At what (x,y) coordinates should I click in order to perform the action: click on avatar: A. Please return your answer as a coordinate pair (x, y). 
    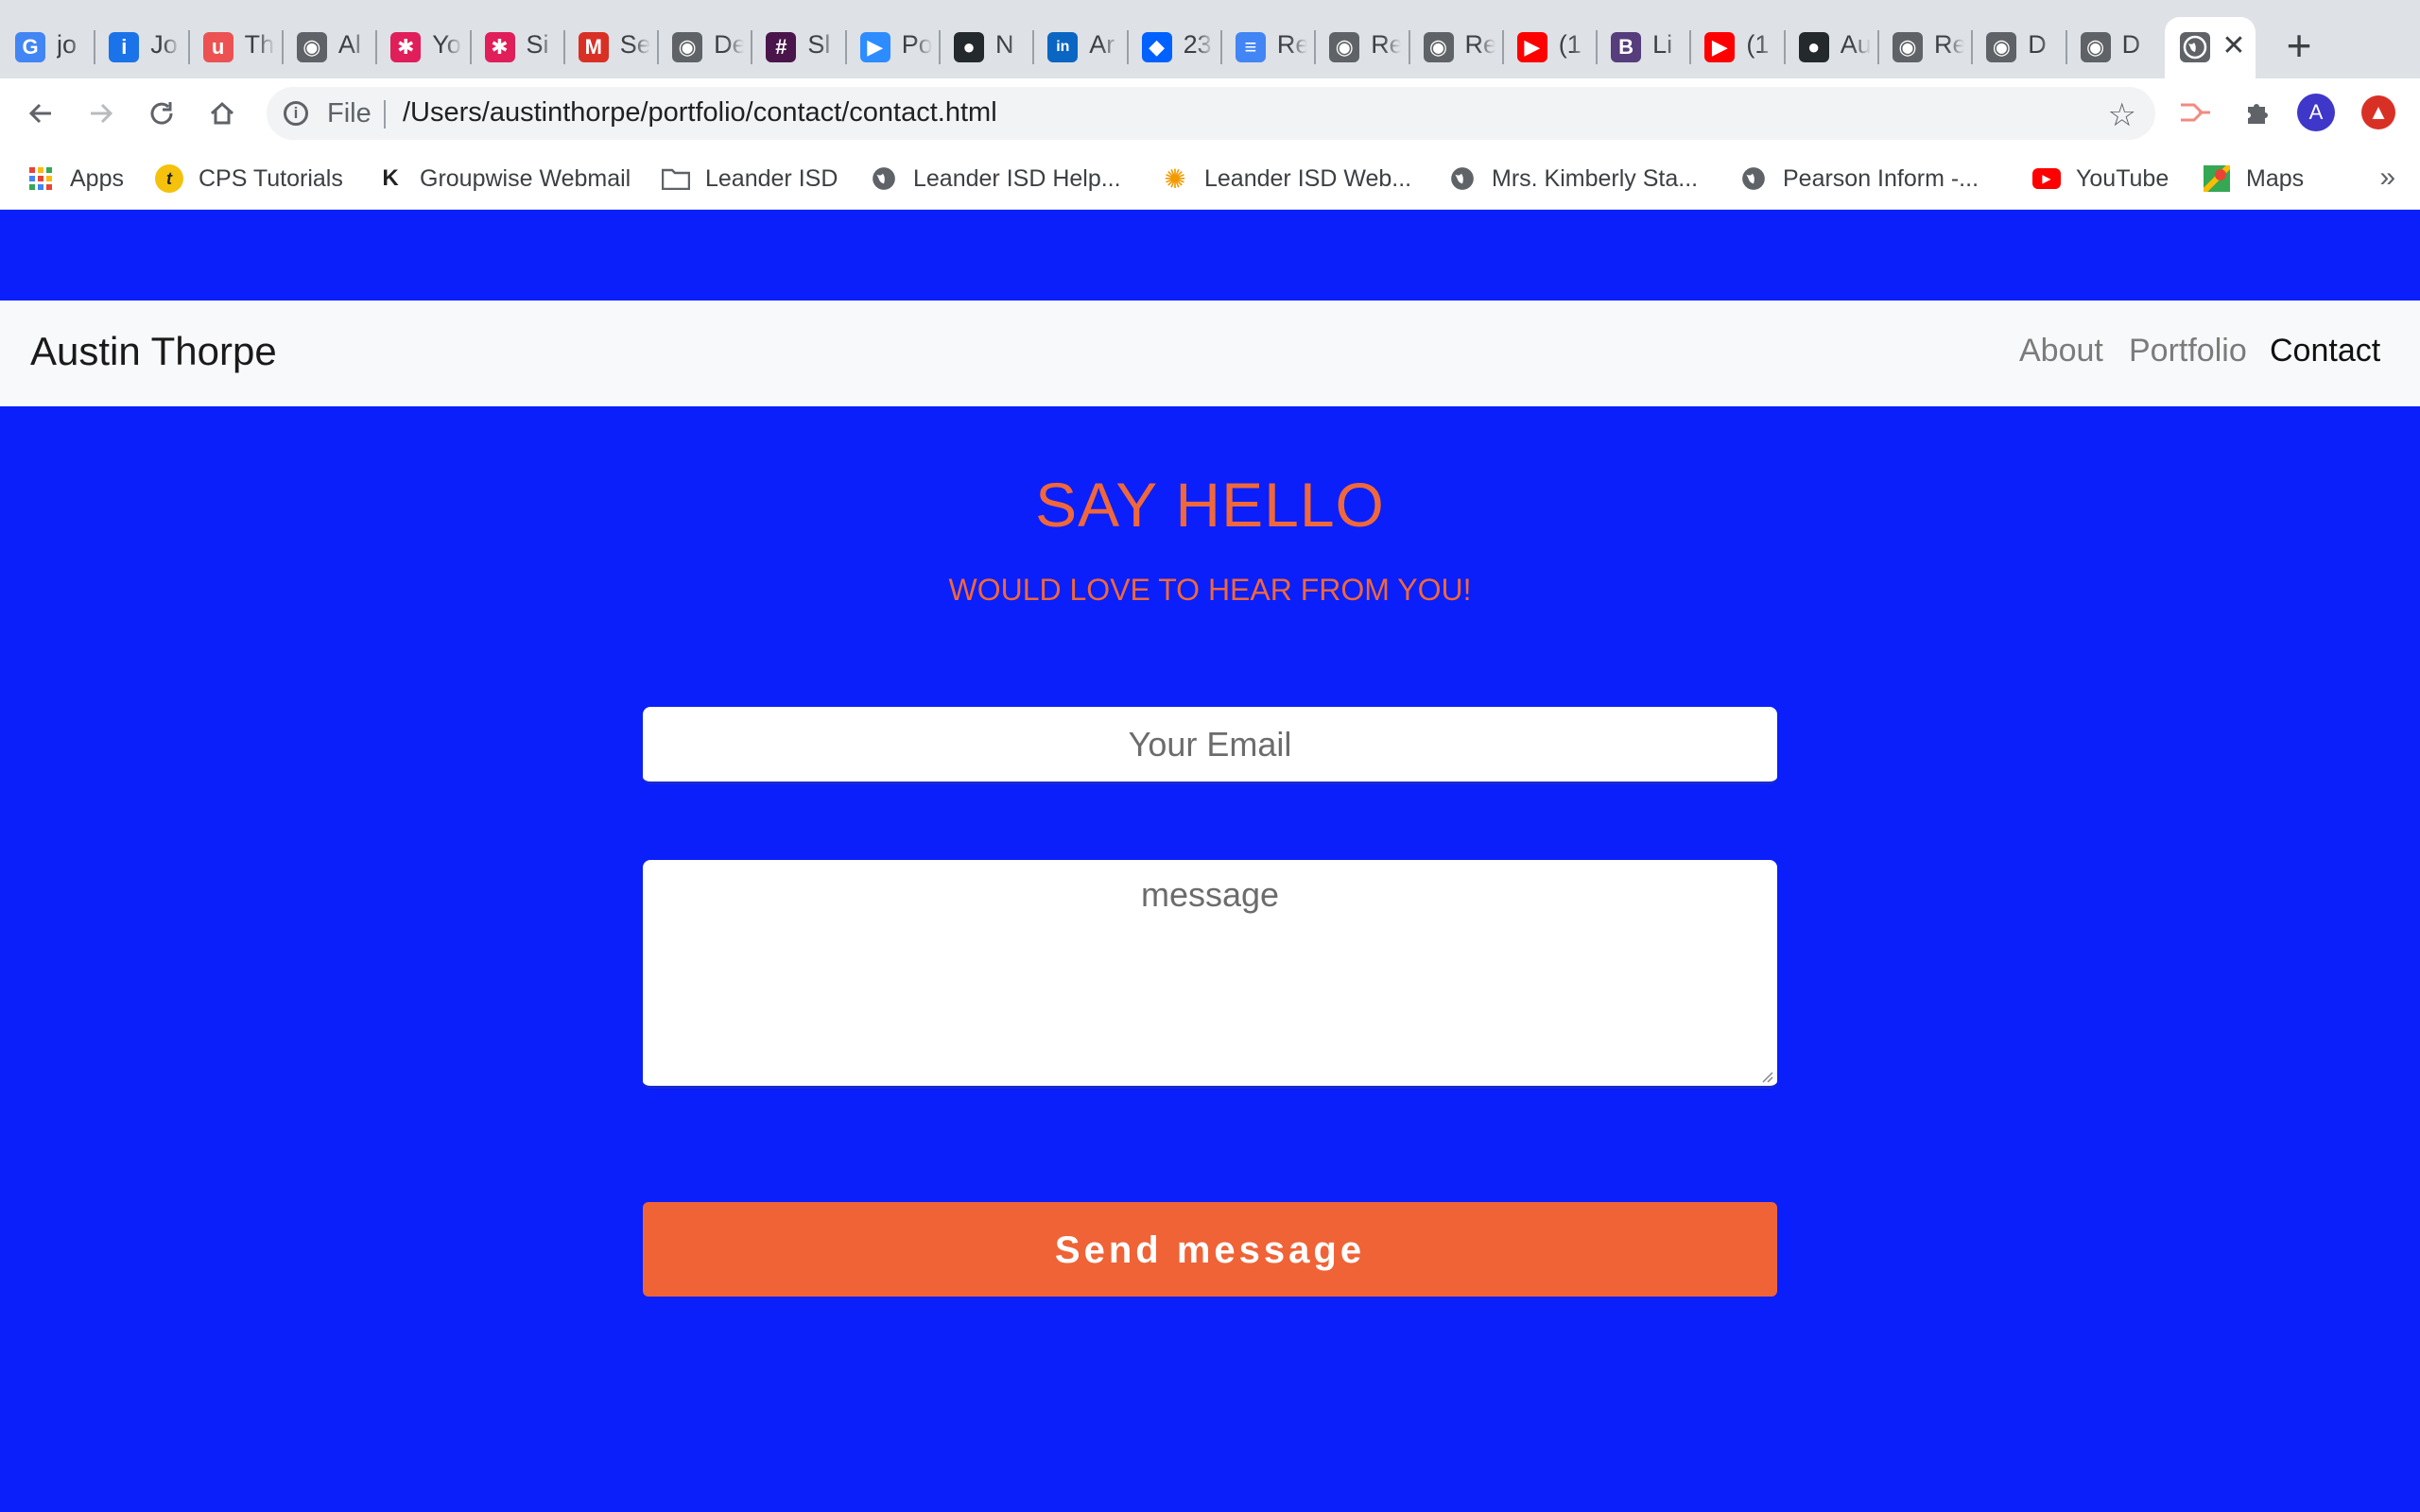
    Looking at the image, I should click on (2316, 112).